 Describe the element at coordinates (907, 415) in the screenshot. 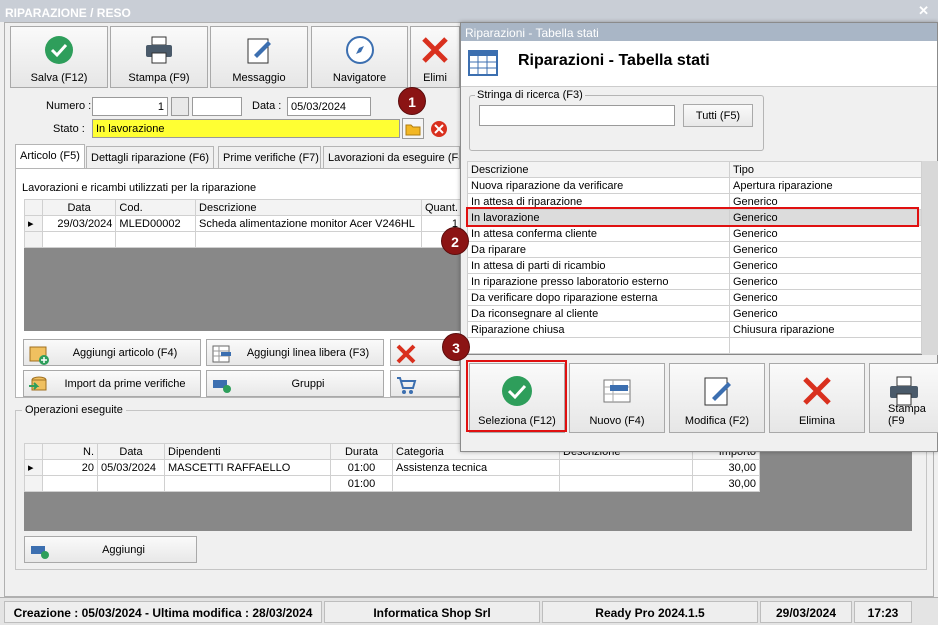

I see `dialog-print-label: Stampa (F9` at that location.